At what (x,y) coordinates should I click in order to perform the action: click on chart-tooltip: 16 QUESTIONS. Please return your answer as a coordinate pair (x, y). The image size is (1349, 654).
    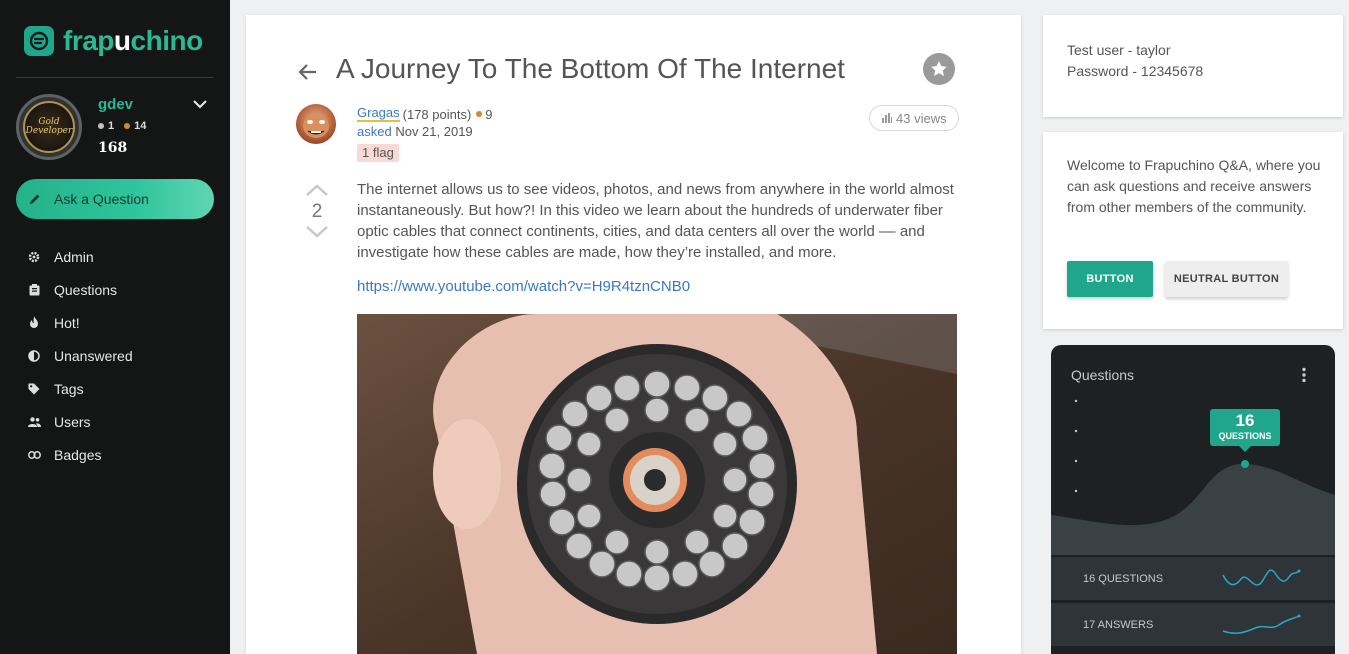
    Looking at the image, I should click on (1245, 430).